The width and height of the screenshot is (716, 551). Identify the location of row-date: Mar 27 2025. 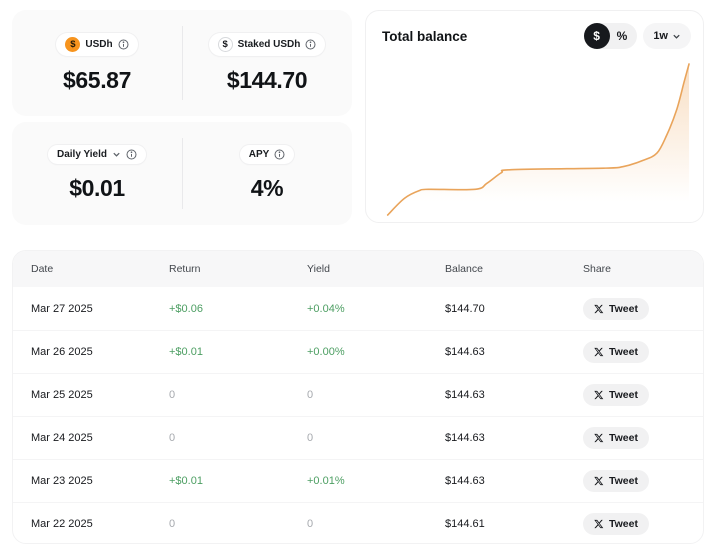
(62, 308).